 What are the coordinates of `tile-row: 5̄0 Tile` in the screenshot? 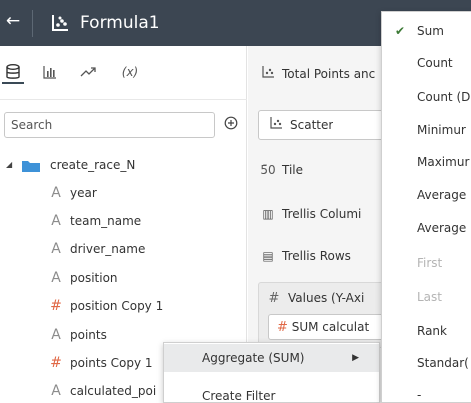 It's located at (281, 170).